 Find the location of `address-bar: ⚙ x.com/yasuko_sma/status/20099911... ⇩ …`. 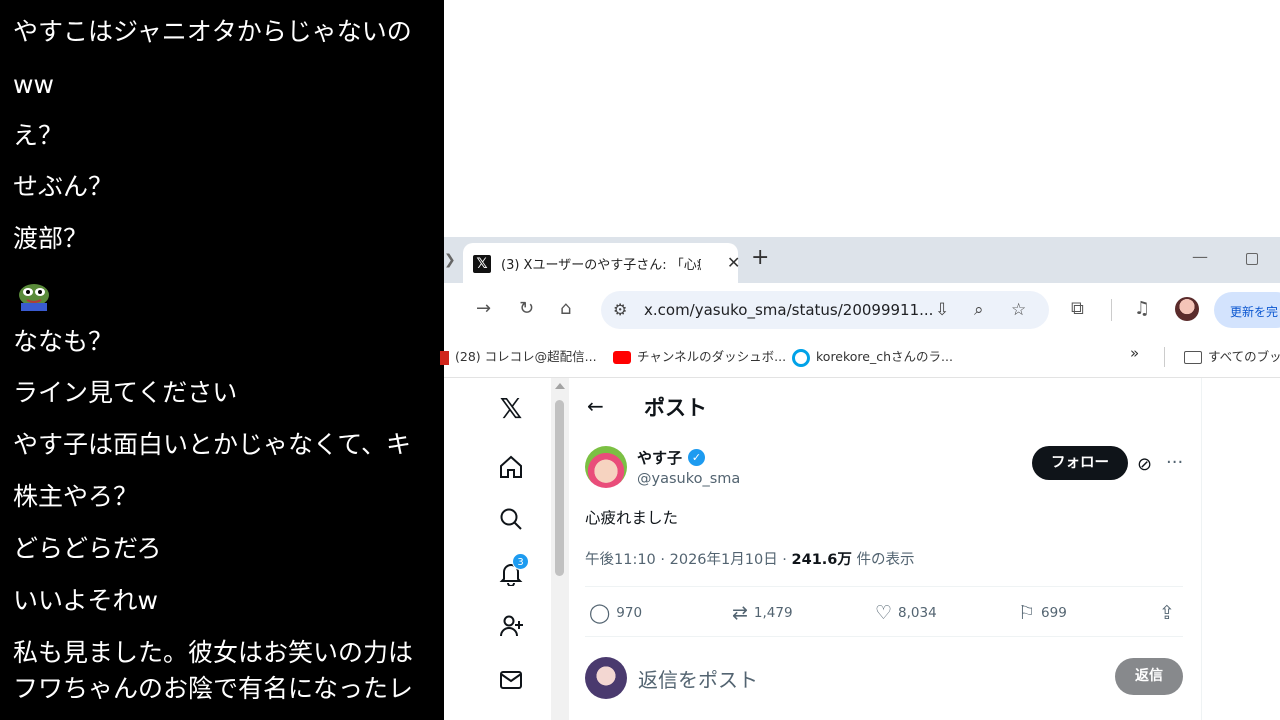

address-bar: ⚙ x.com/yasuko_sma/status/20099911... ⇩ … is located at coordinates (825, 310).